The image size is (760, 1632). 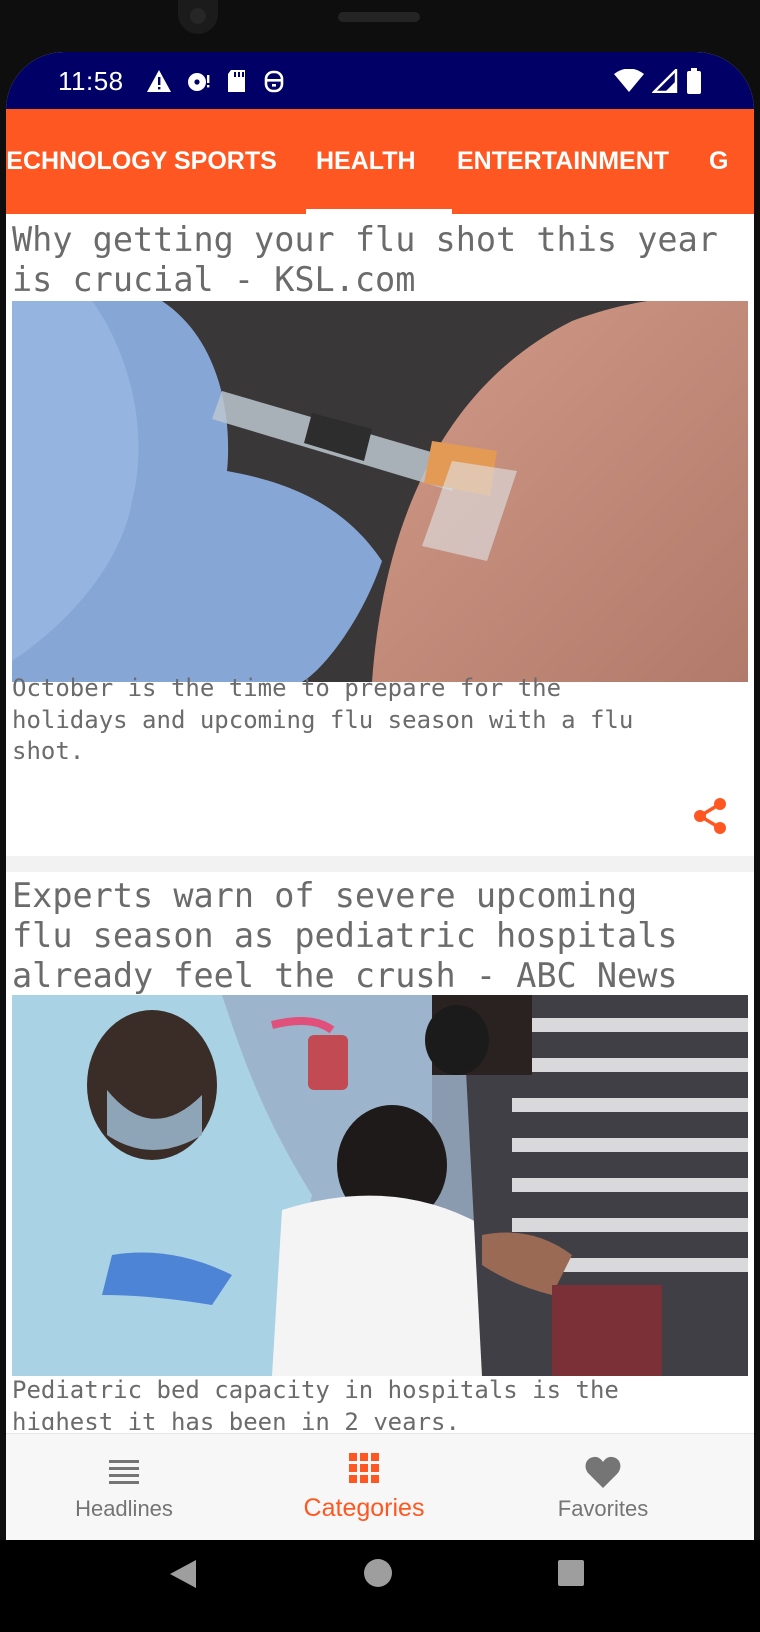 I want to click on system-status-icons, so click(x=658, y=81).